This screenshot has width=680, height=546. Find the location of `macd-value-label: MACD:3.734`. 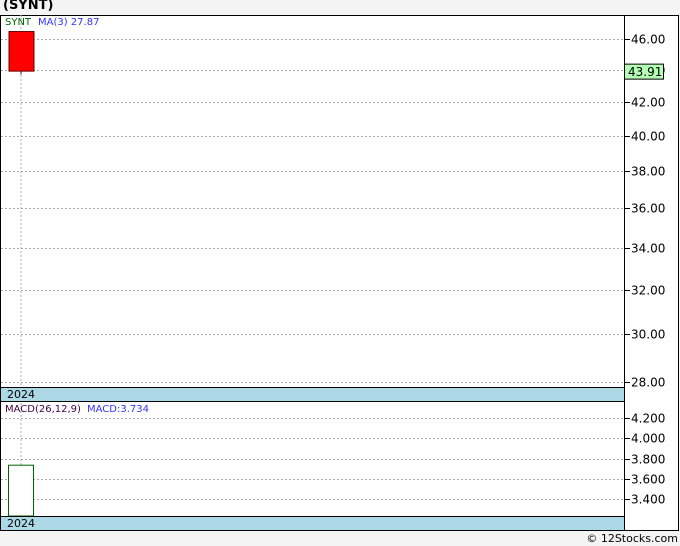

macd-value-label: MACD:3.734 is located at coordinates (118, 409).